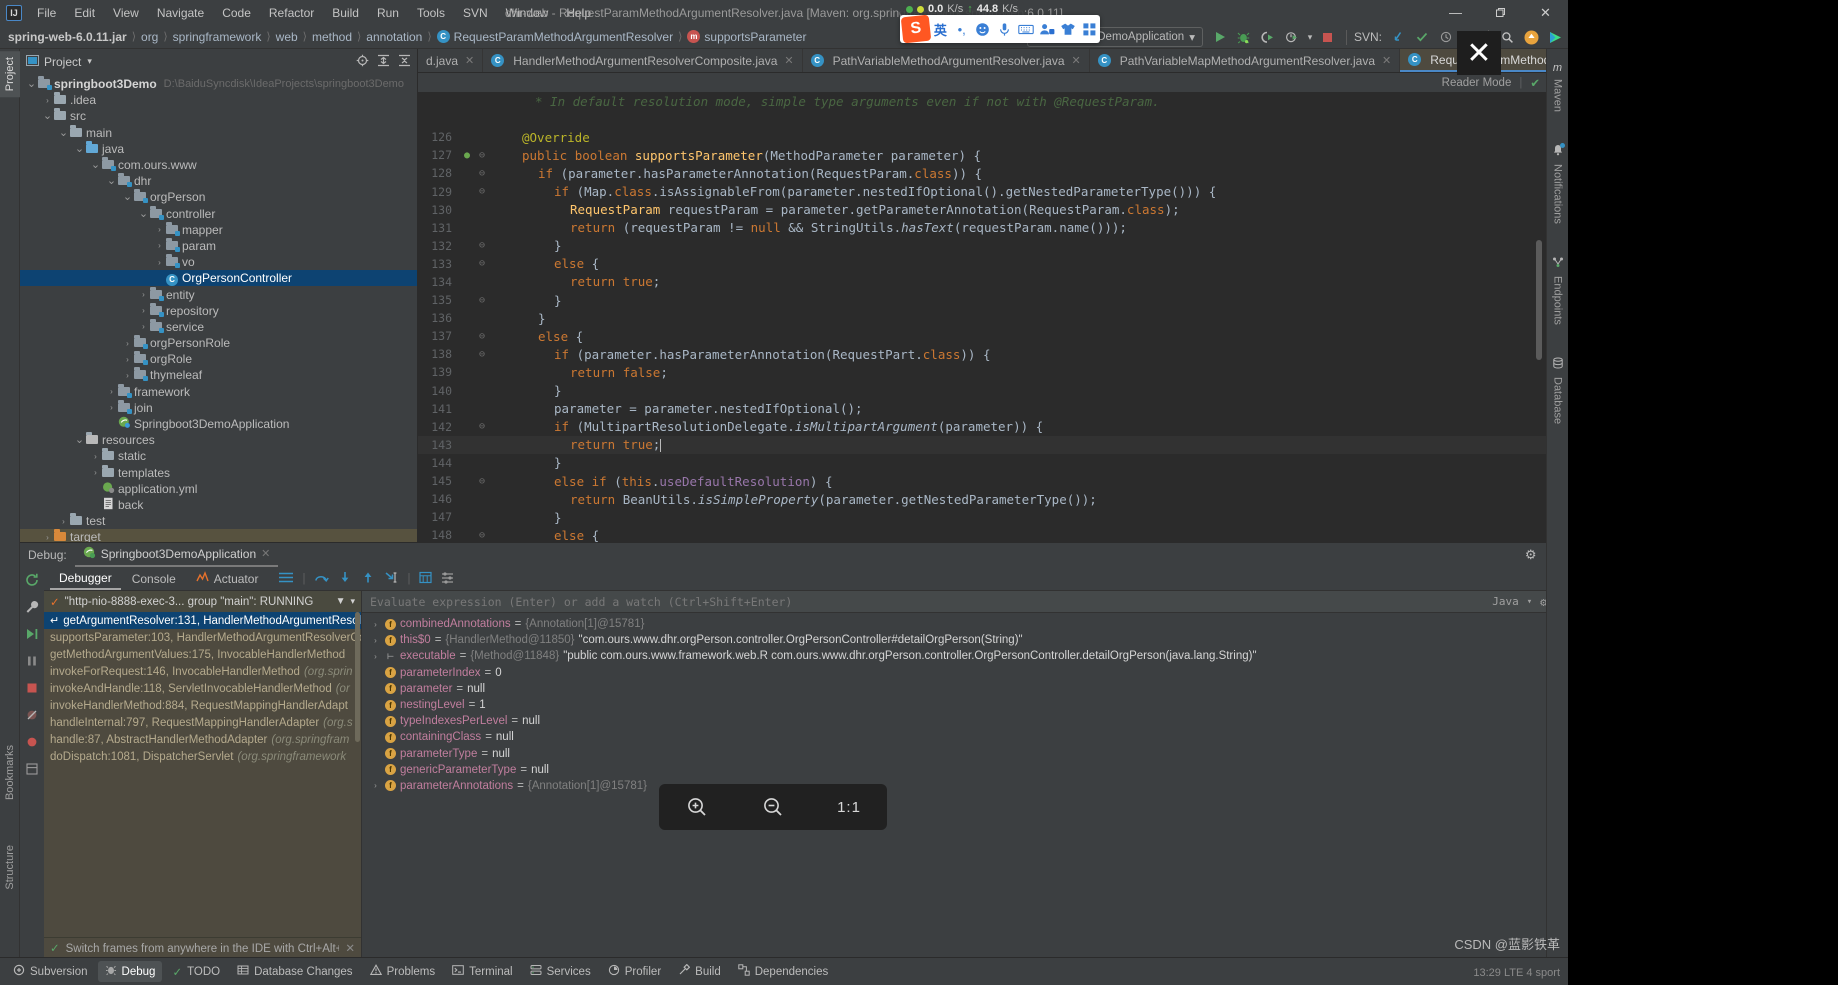 Image resolution: width=1838 pixels, height=985 pixels. What do you see at coordinates (218, 472) in the screenshot?
I see `tree-node-templates: › templates` at bounding box center [218, 472].